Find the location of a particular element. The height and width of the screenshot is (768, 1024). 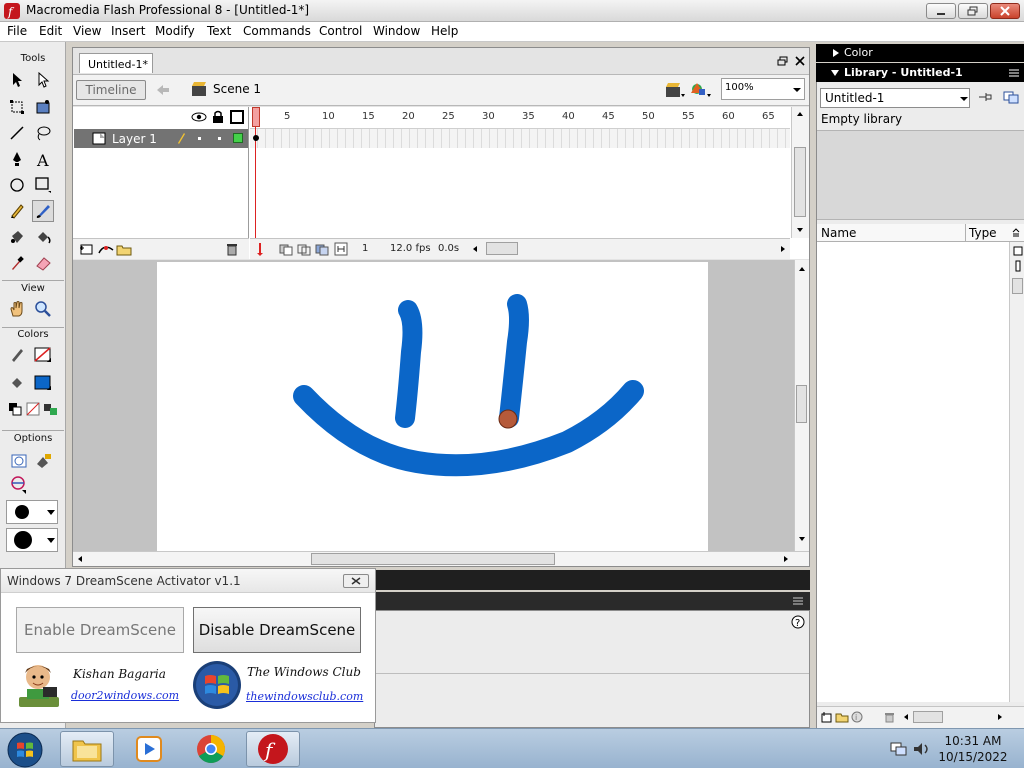

rectangle-tool is located at coordinates (43, 185).